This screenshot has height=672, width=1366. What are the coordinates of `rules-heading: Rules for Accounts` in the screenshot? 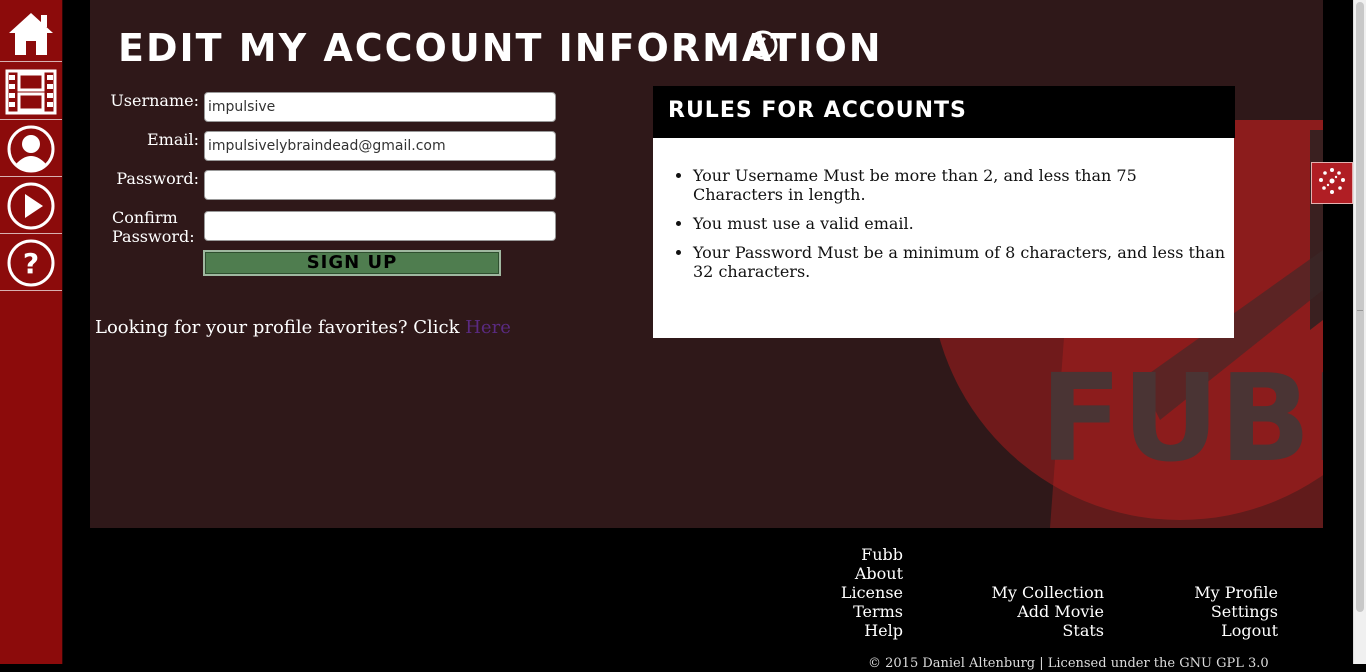 It's located at (944, 112).